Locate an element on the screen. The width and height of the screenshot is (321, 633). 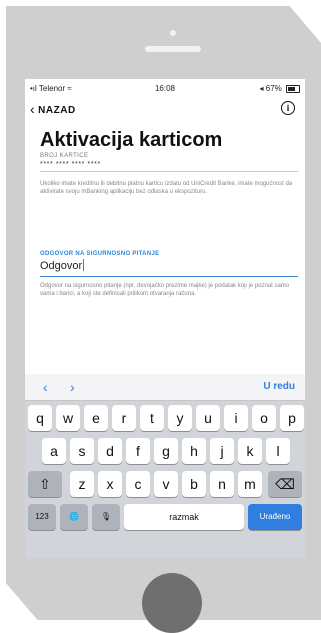
battery-status: ◂ 67% is located at coordinates (279, 88).